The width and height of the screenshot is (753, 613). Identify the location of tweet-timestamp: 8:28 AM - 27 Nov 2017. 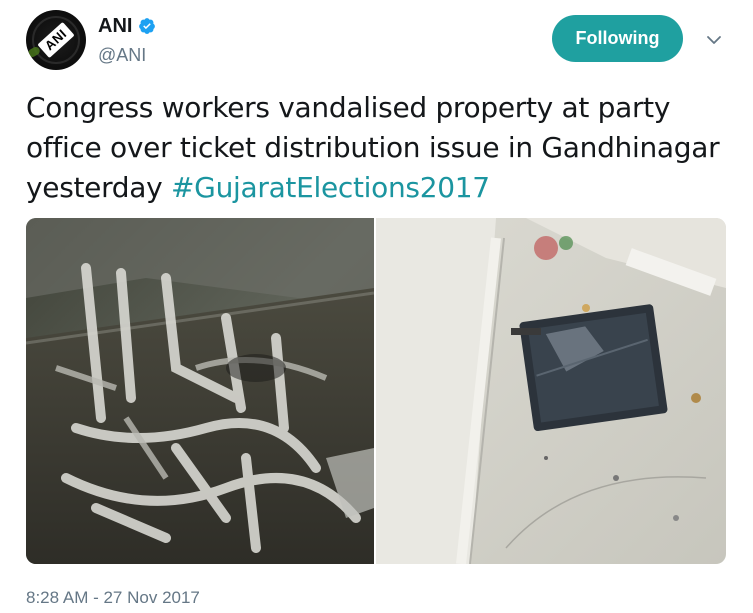
(113, 598).